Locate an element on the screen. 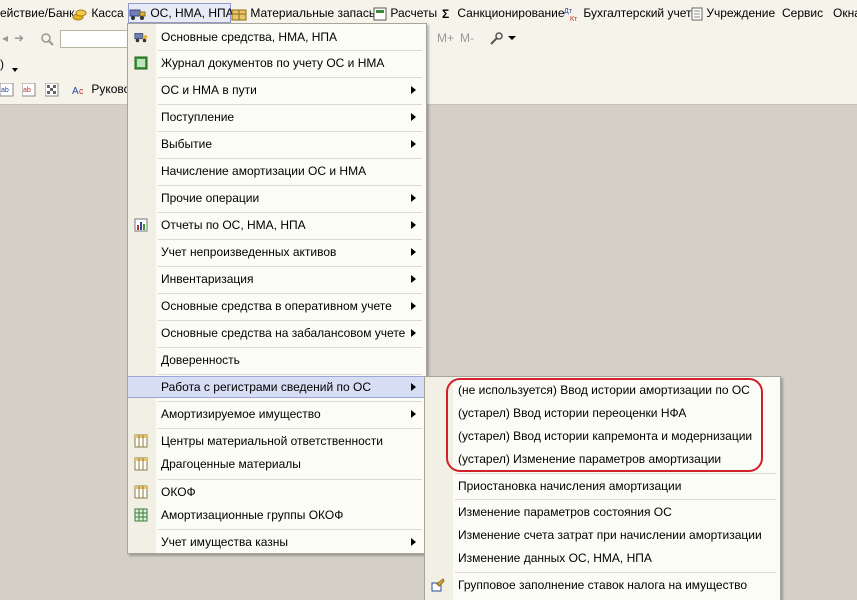 This screenshot has width=857, height=600. menu-item-label: Основные средства на забалансовом учете is located at coordinates (283, 333).